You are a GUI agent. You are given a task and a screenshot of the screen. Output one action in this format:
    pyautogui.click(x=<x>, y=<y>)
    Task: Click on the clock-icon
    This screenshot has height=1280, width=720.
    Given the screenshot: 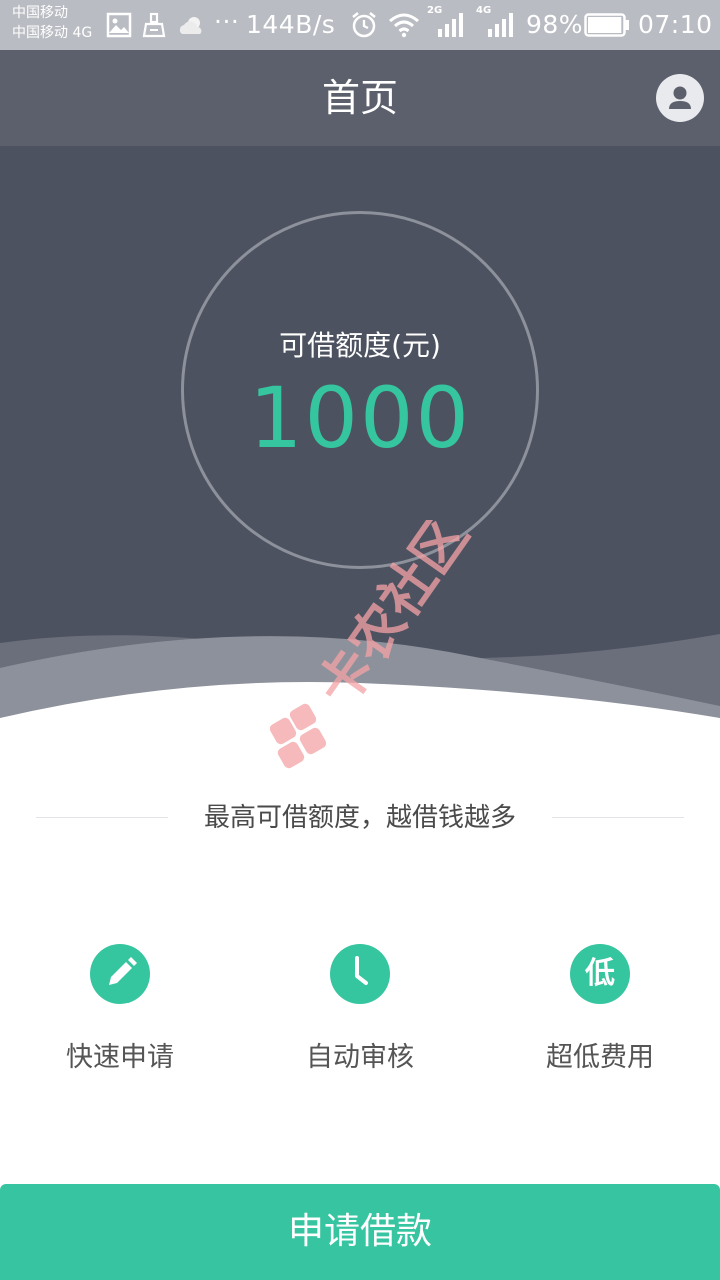 What is the action you would take?
    pyautogui.click(x=361, y=970)
    